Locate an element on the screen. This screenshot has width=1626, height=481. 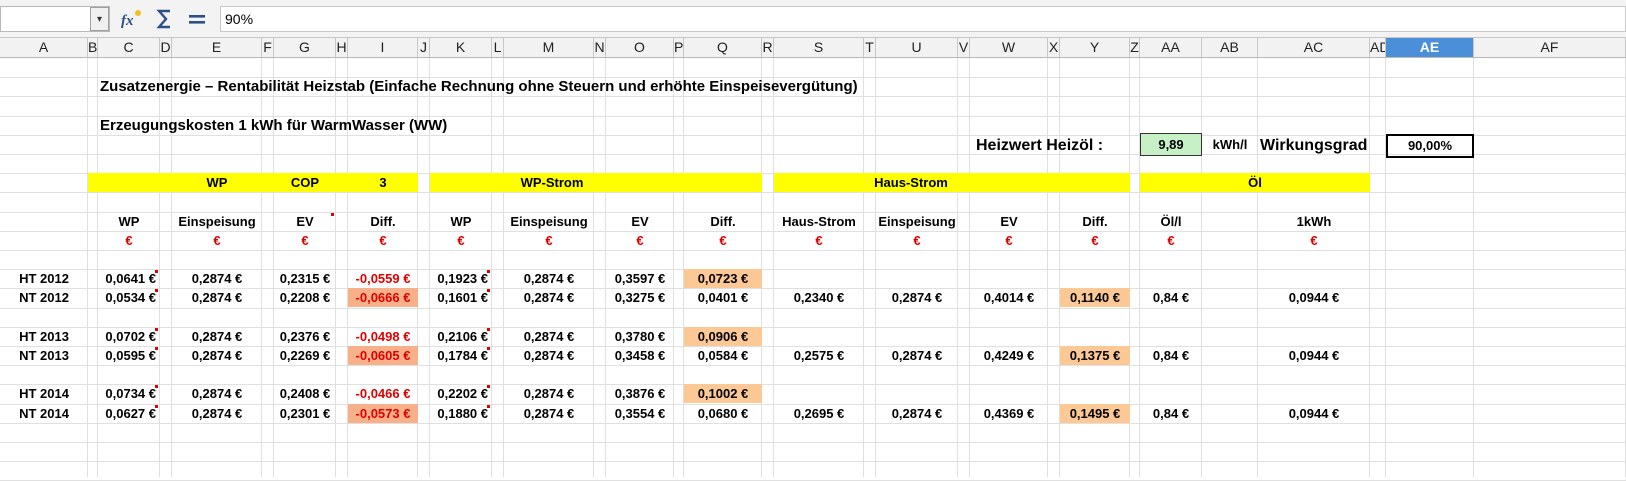
header-ev3: EV is located at coordinates (1009, 221).